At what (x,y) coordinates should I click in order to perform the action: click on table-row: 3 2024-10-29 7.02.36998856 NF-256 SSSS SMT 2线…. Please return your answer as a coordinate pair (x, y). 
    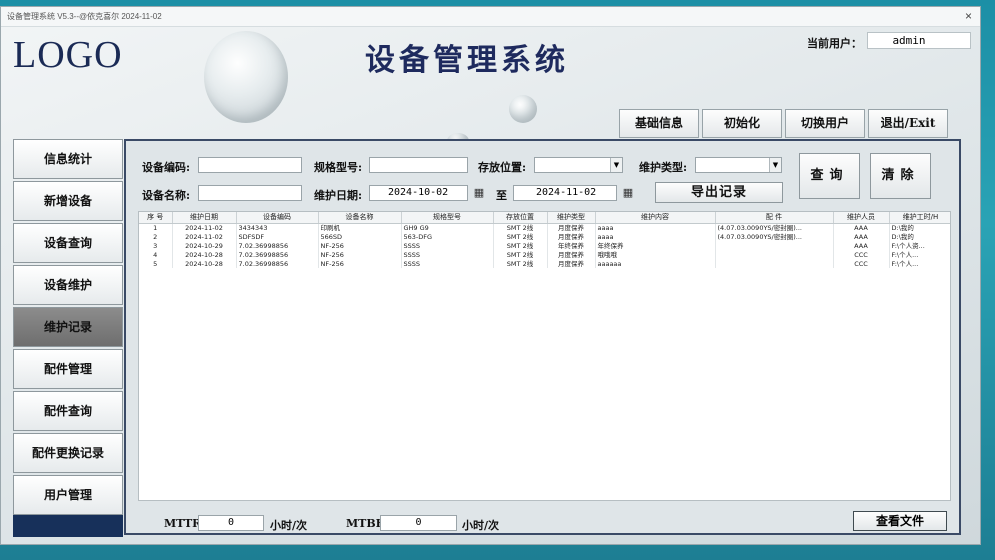
    Looking at the image, I should click on (544, 245).